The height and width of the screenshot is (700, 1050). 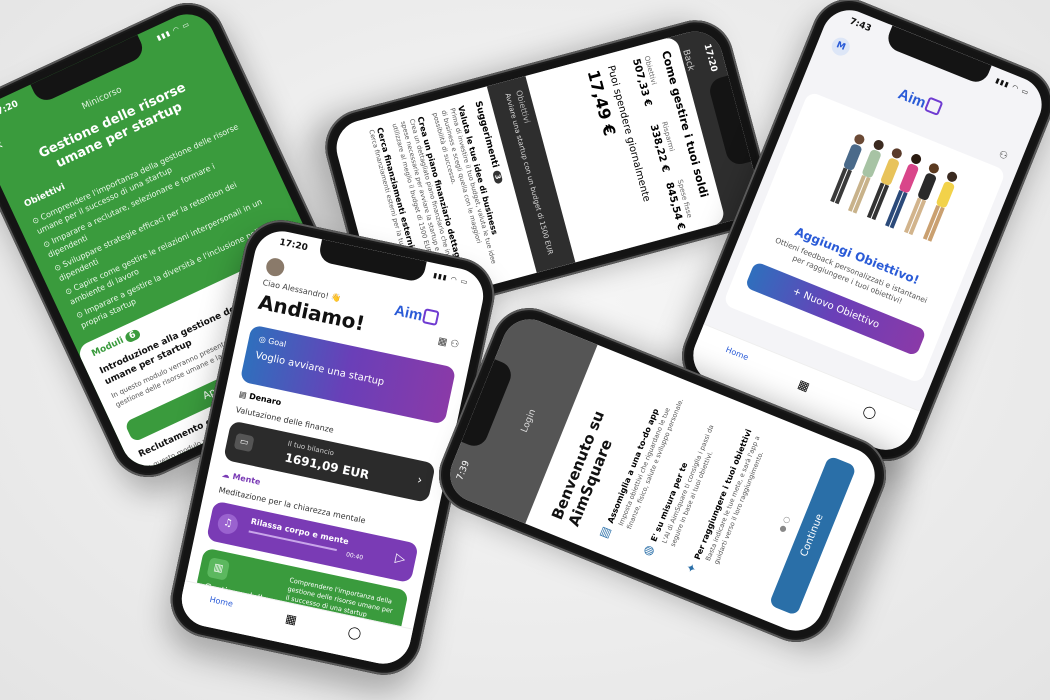 What do you see at coordinates (1003, 156) in the screenshot?
I see `people-icon: ⚇` at bounding box center [1003, 156].